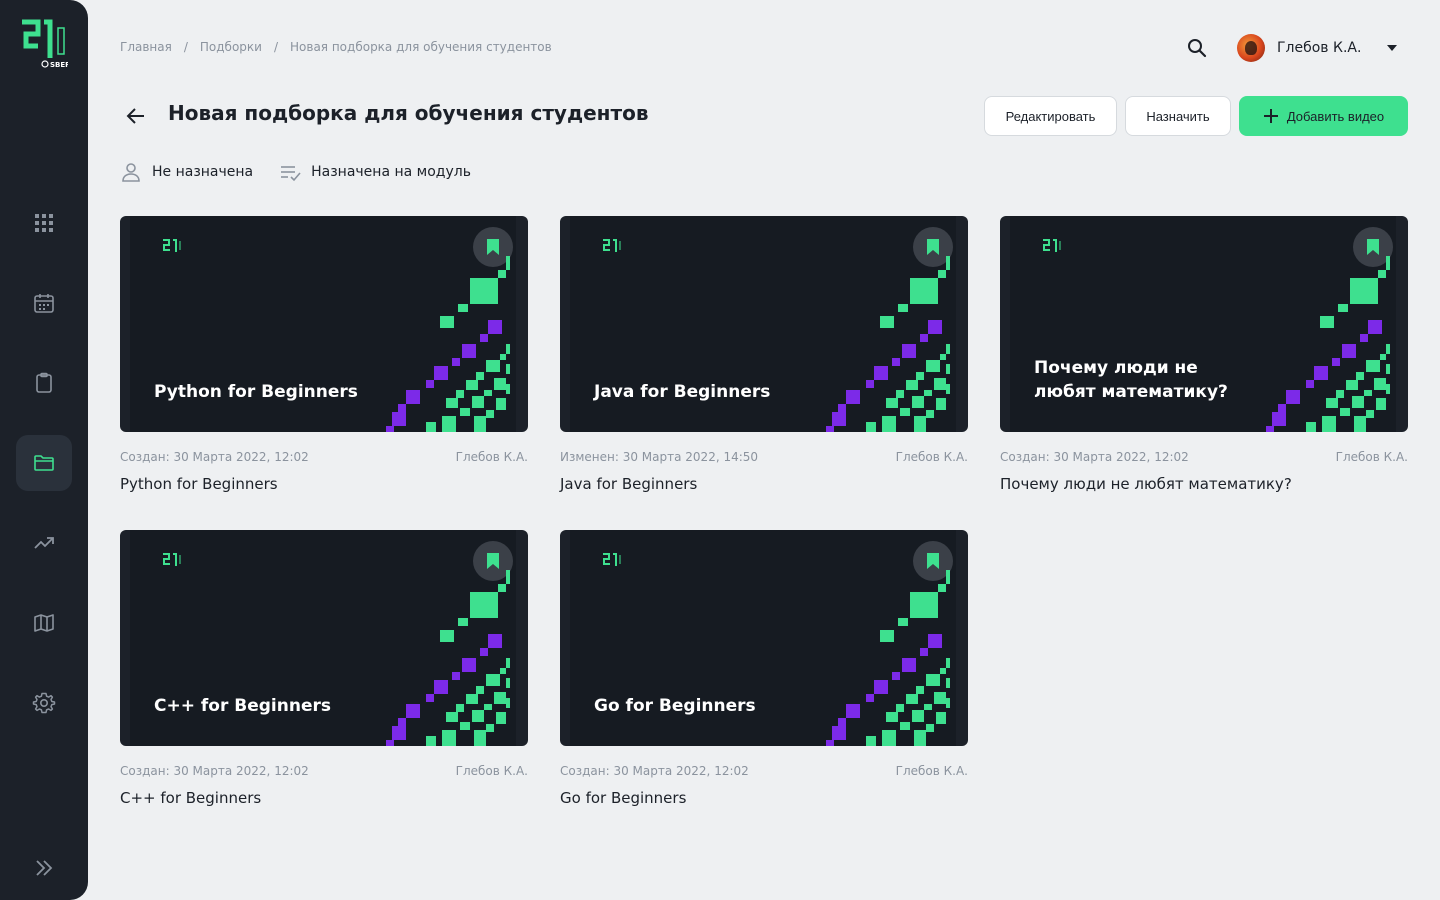 The height and width of the screenshot is (900, 1440). Describe the element at coordinates (764, 324) in the screenshot. I see `video-thumbnail: Java for Beginners` at that location.